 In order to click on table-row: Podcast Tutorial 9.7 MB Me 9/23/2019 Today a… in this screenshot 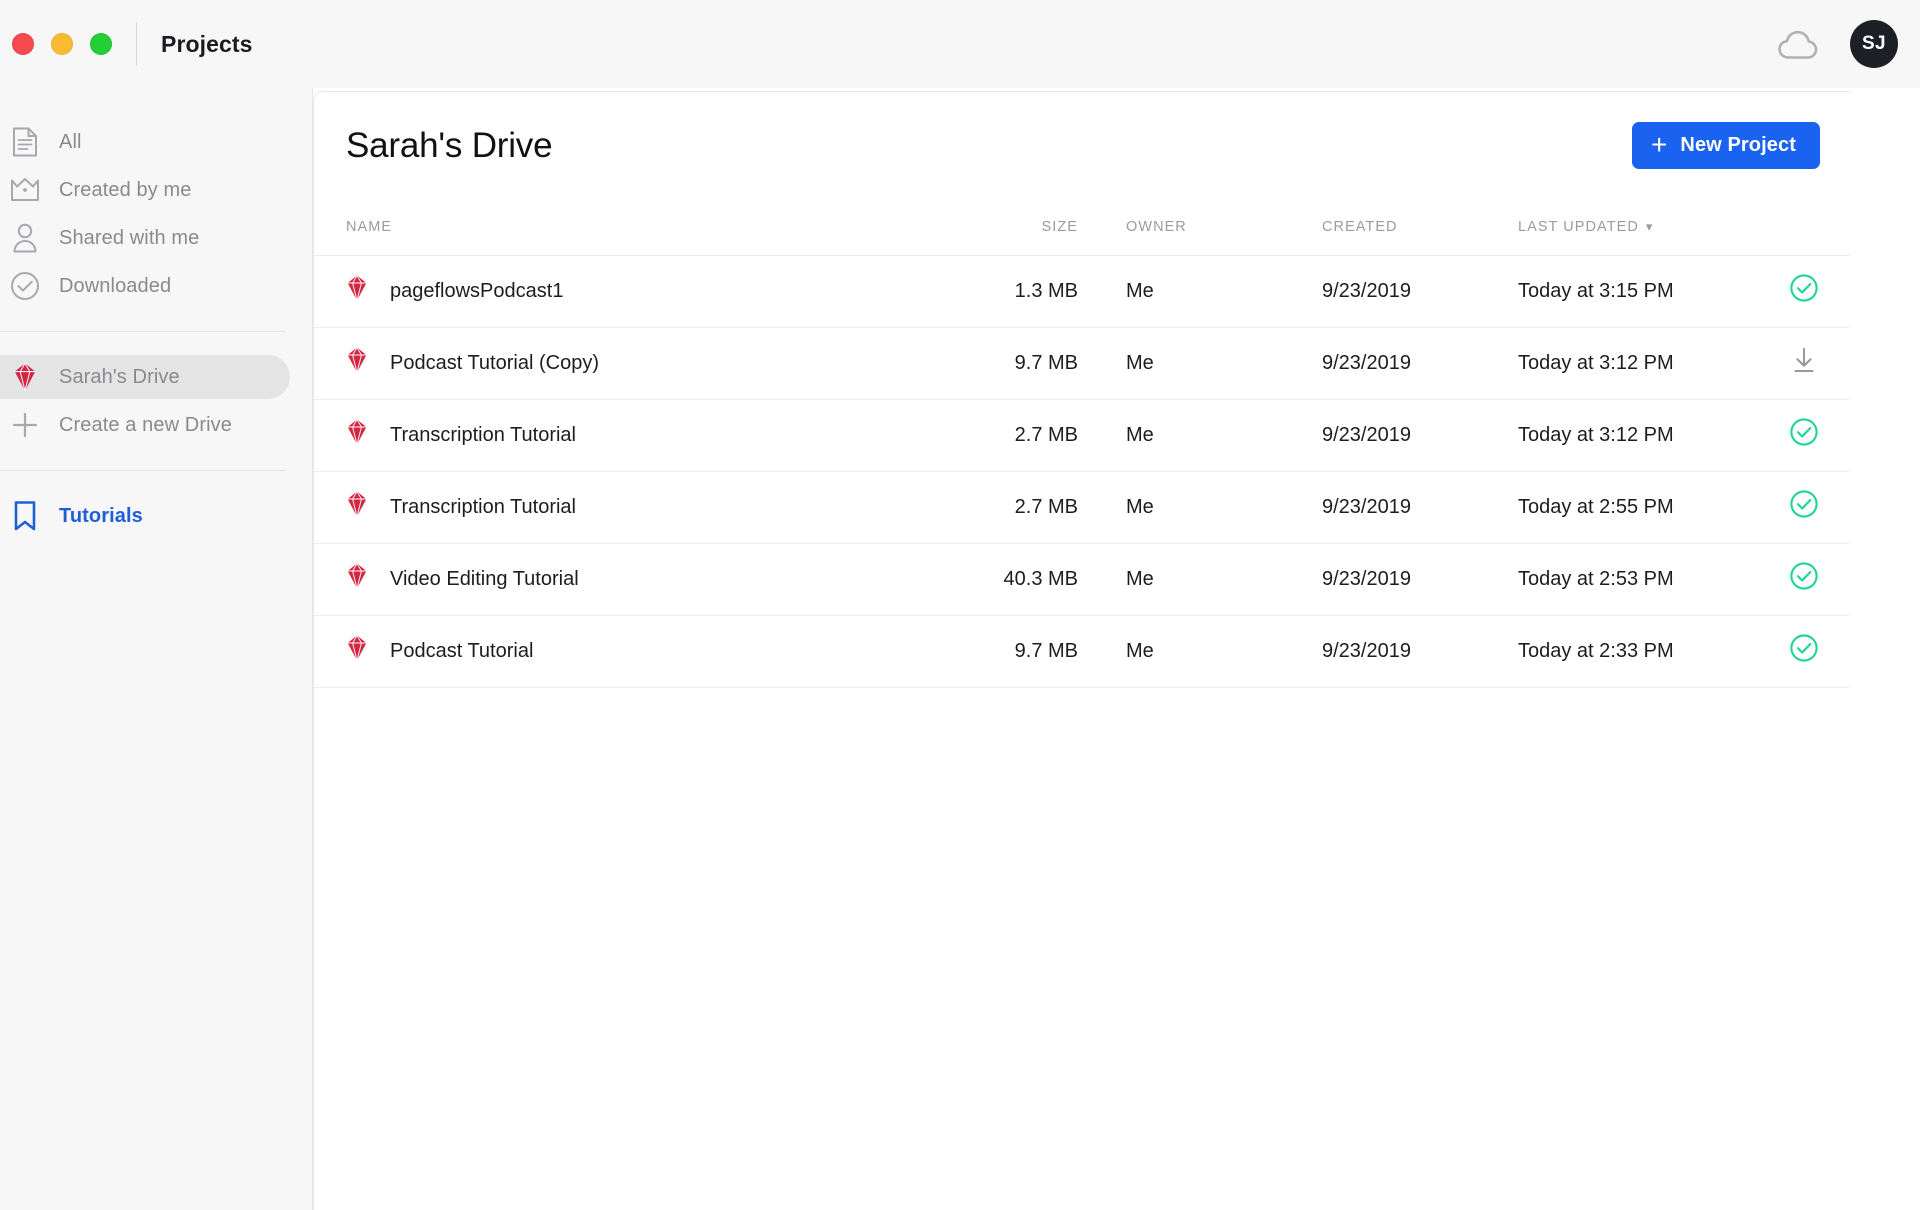, I will do `click(1082, 651)`.